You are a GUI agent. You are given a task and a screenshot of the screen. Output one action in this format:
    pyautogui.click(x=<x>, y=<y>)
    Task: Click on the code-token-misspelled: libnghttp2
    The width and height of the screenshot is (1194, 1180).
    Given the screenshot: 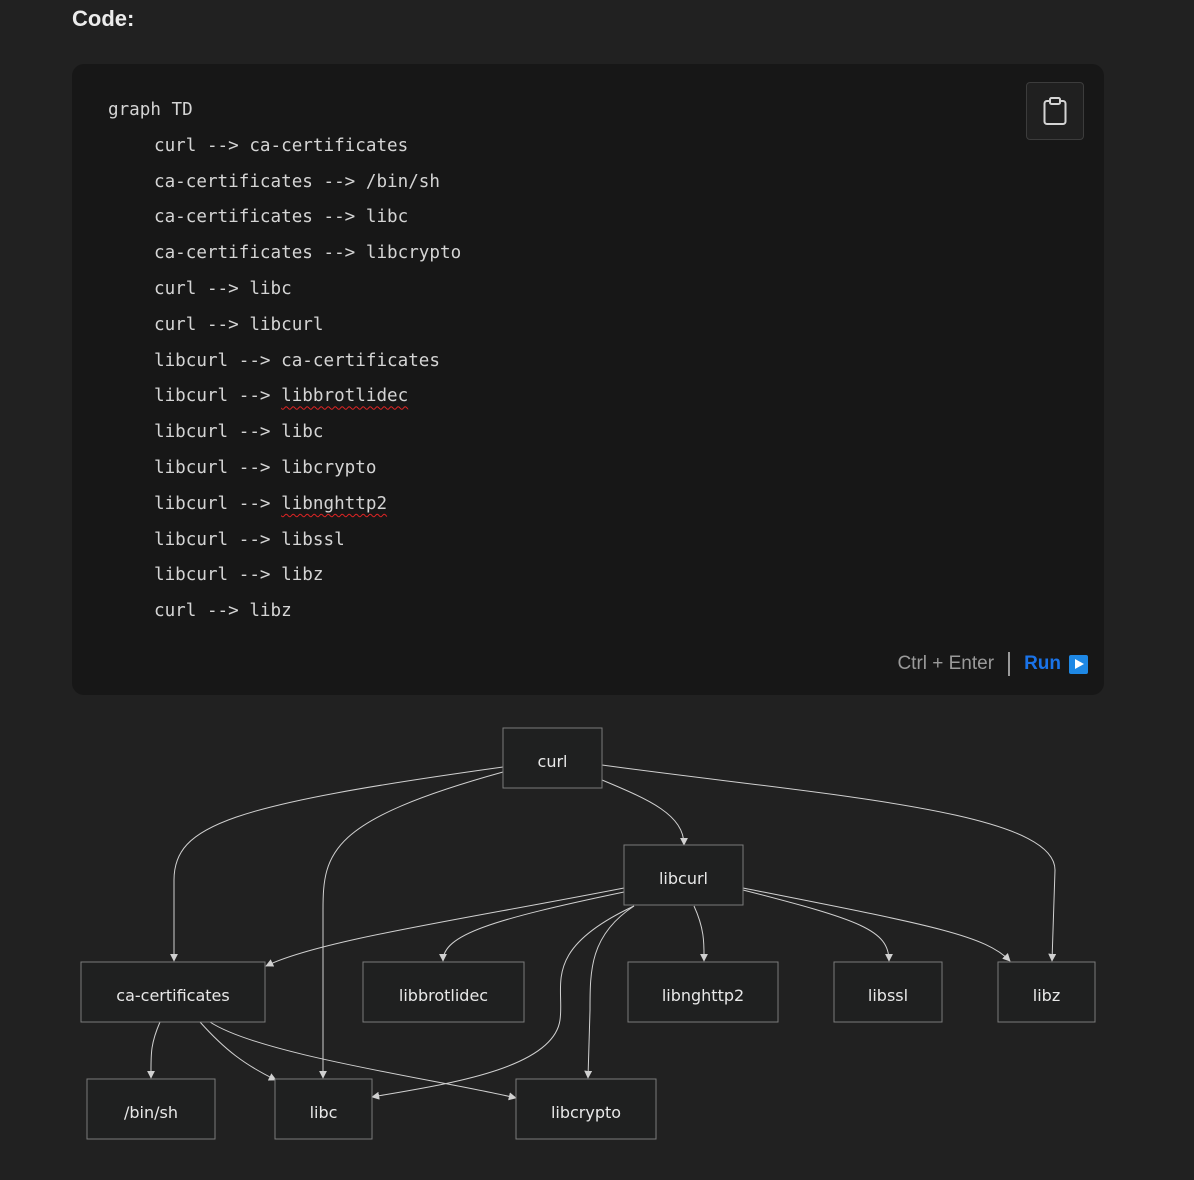 What is the action you would take?
    pyautogui.click(x=334, y=503)
    